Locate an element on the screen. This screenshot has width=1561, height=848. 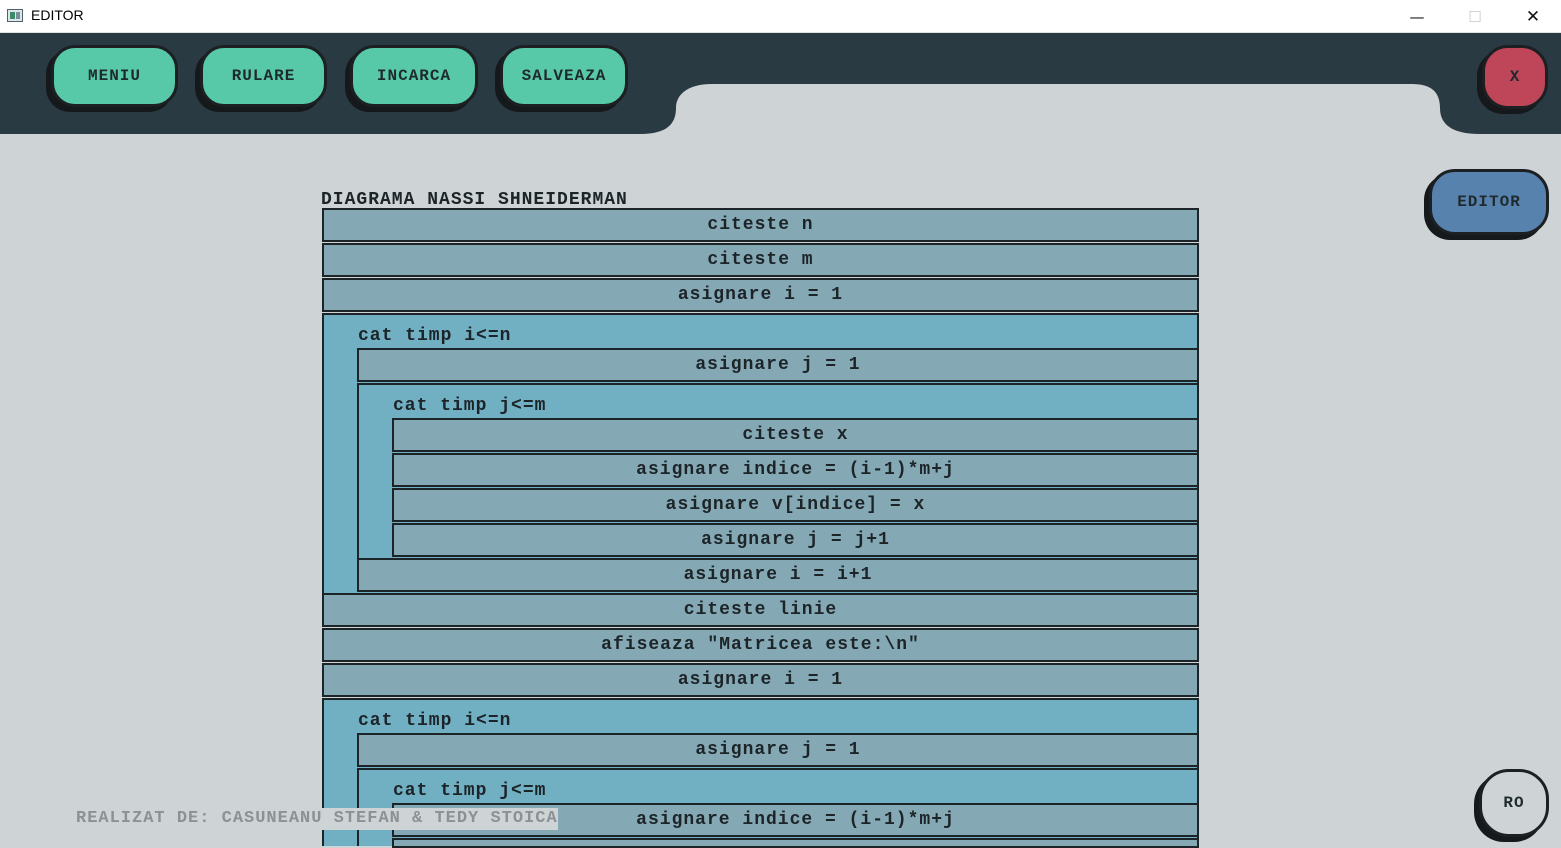
app-icon is located at coordinates (15, 15).